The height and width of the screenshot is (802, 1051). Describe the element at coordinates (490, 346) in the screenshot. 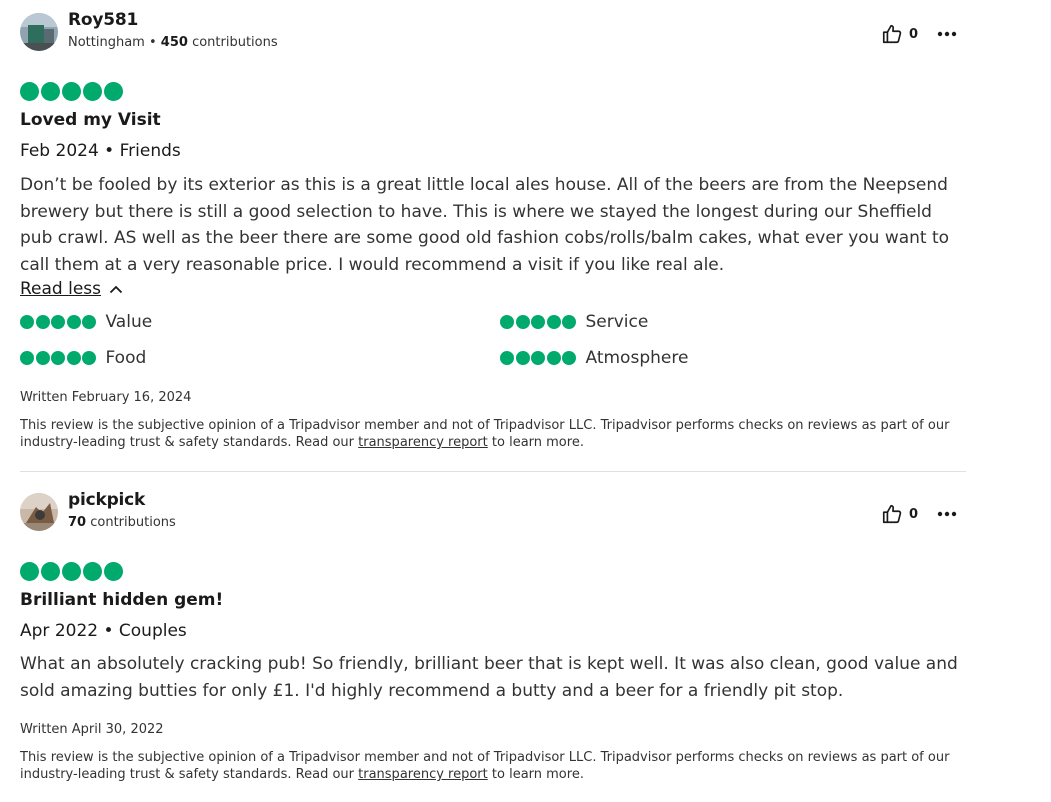

I see `sub-ratings: Value Service Food Atmosphere` at that location.